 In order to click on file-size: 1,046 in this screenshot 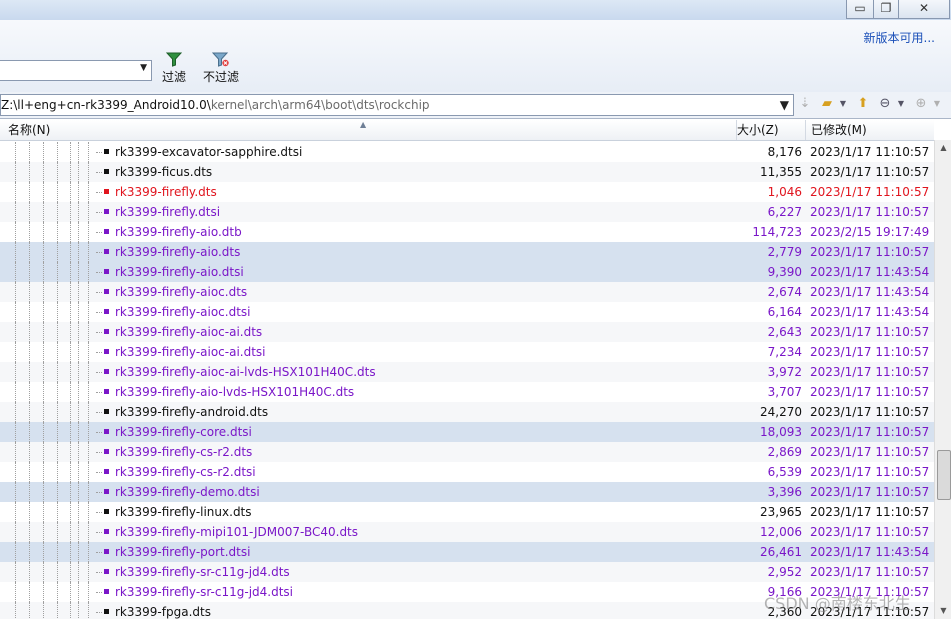, I will do `click(784, 192)`.